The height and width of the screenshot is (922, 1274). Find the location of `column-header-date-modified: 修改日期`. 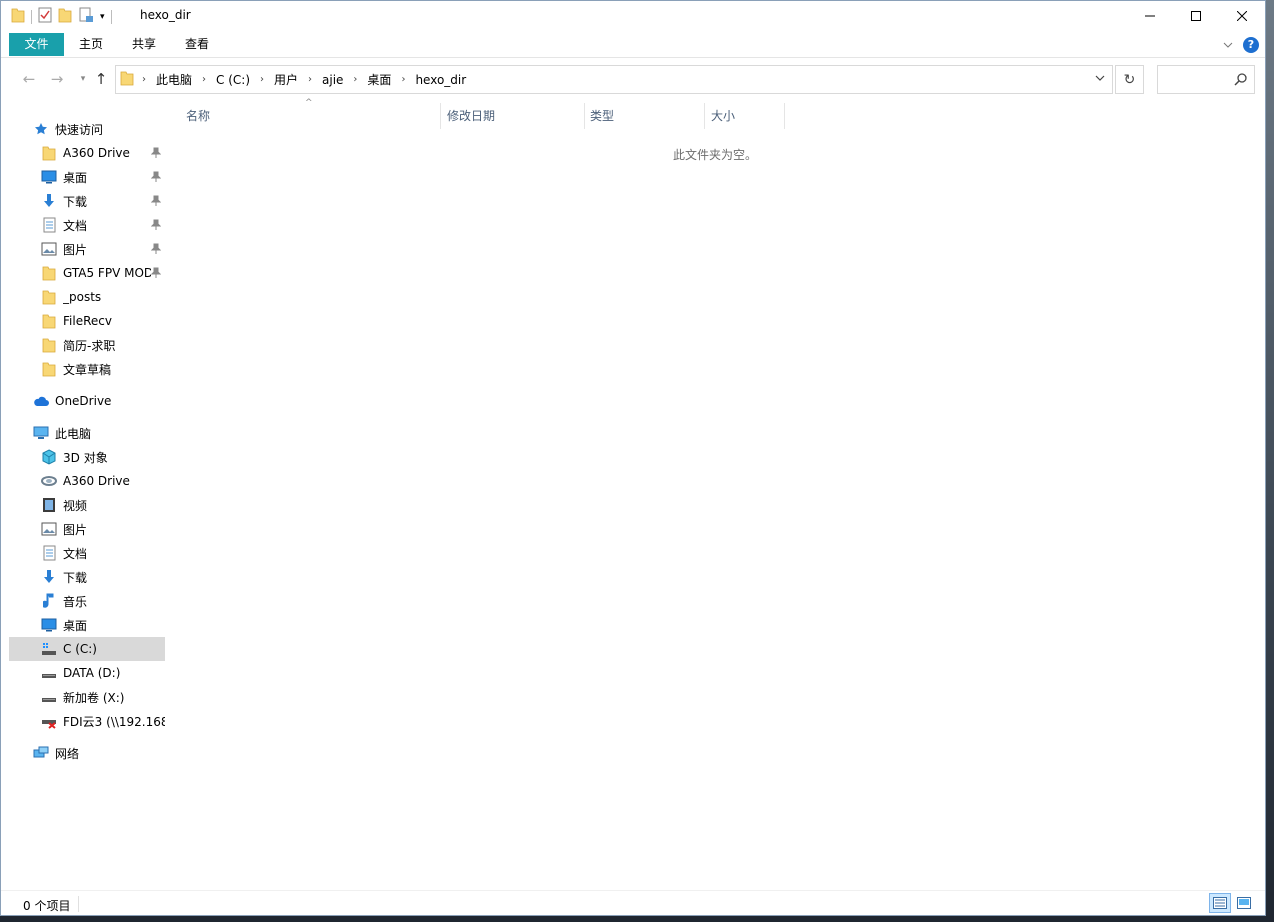

column-header-date-modified: 修改日期 is located at coordinates (512, 116).